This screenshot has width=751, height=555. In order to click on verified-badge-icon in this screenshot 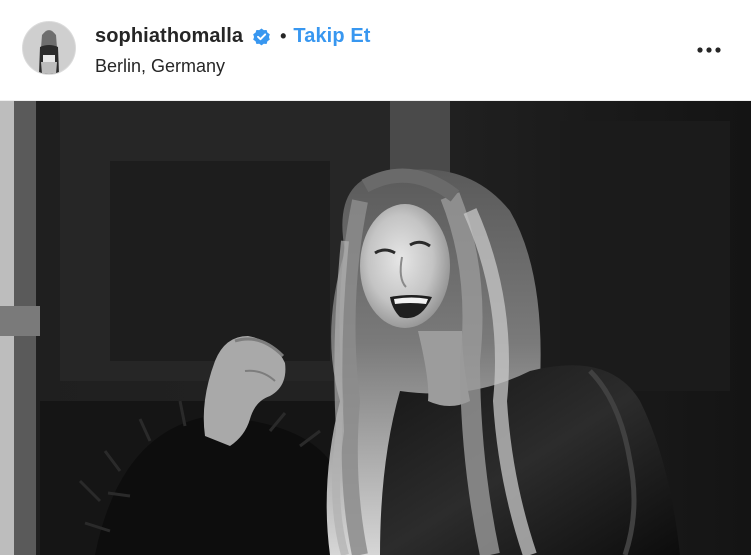, I will do `click(261, 36)`.